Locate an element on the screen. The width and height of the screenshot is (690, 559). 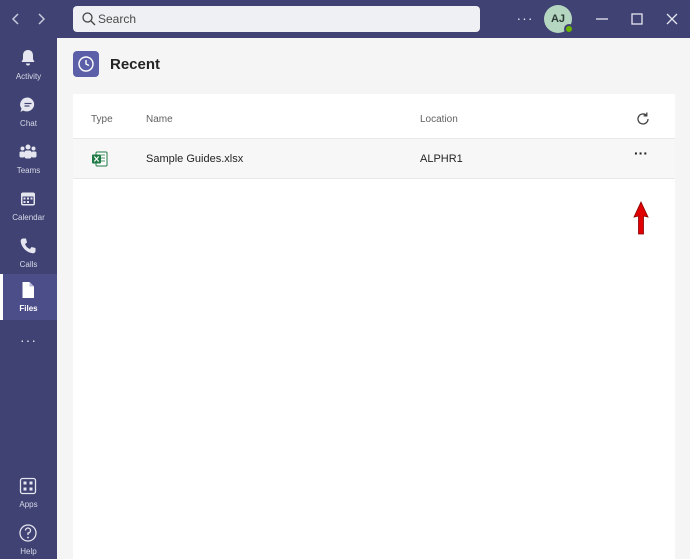
more-options-button: ··· is located at coordinates (641, 154).